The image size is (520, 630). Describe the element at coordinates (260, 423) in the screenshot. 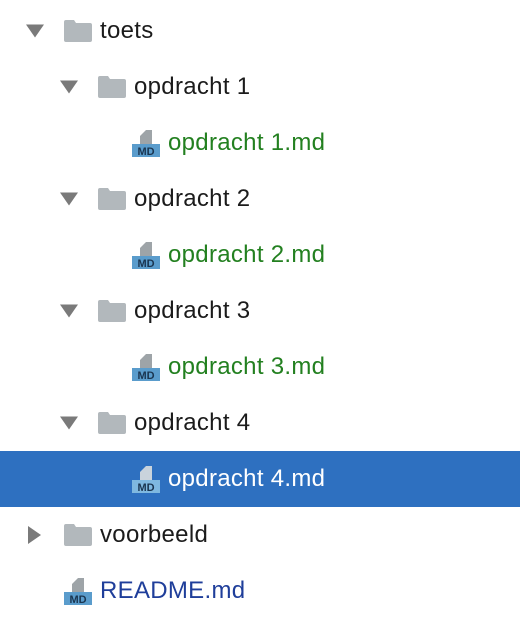

I see `tree-item-opdracht-4: opdracht 4` at that location.